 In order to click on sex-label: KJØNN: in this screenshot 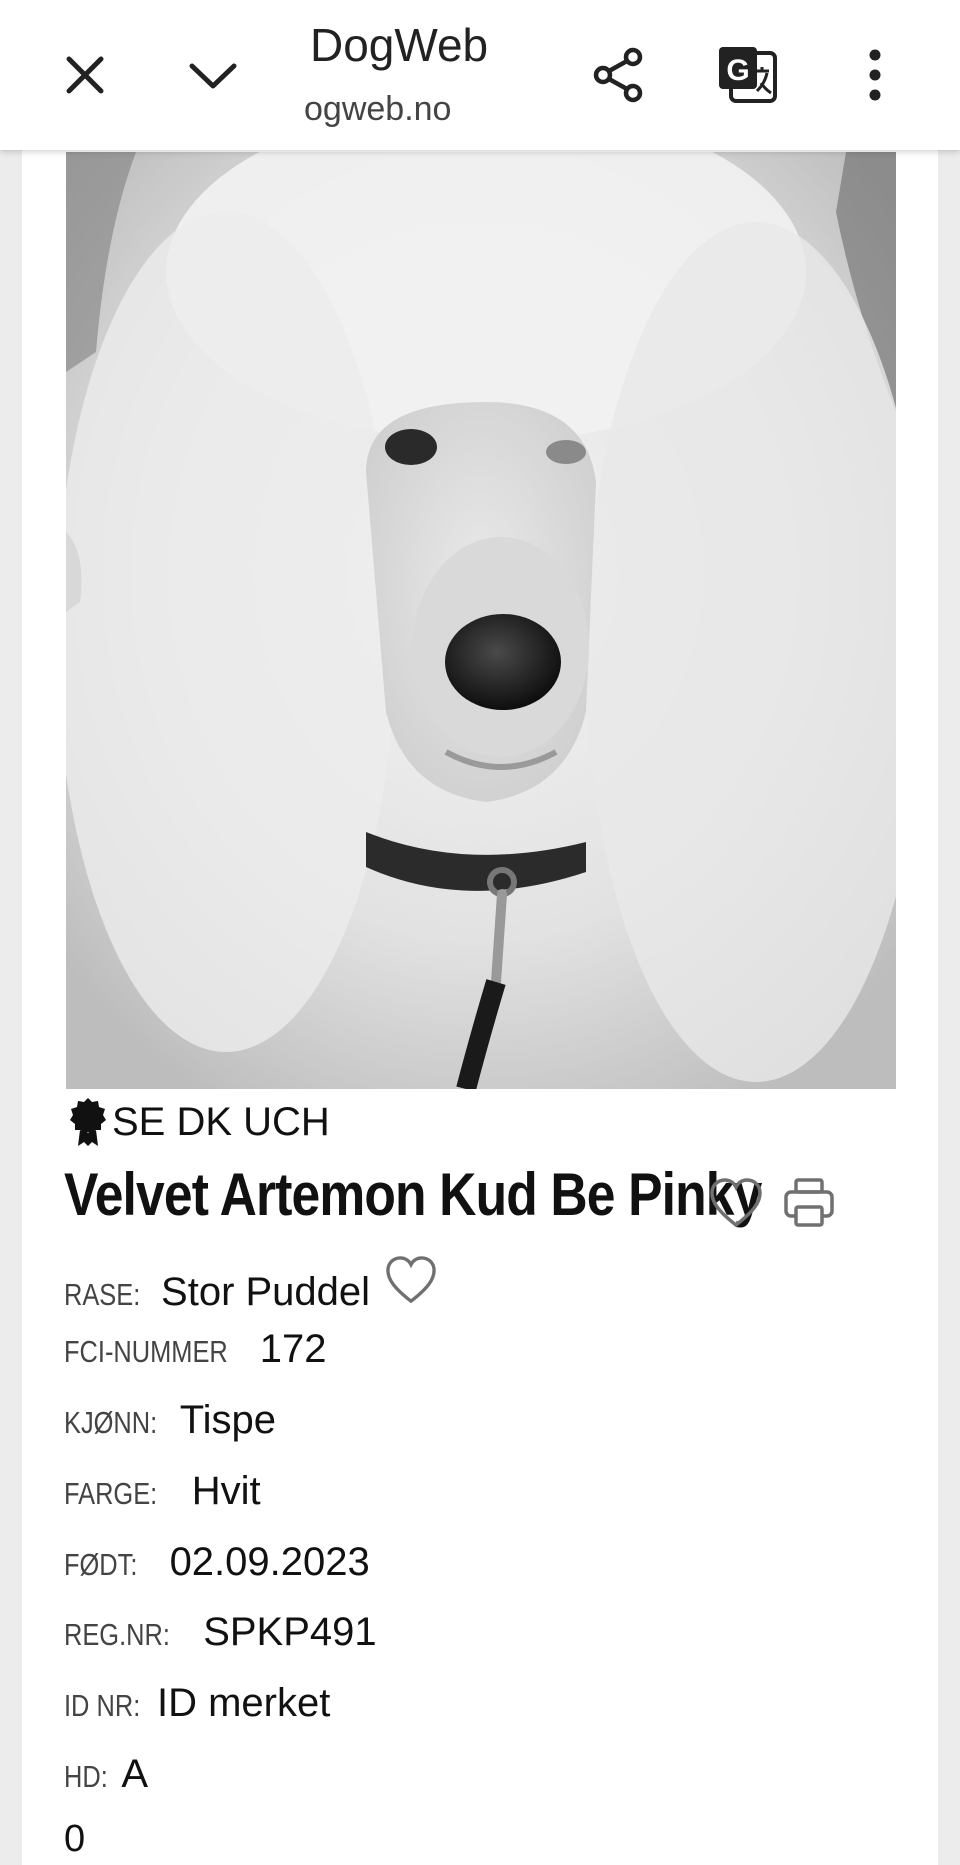, I will do `click(111, 1422)`.